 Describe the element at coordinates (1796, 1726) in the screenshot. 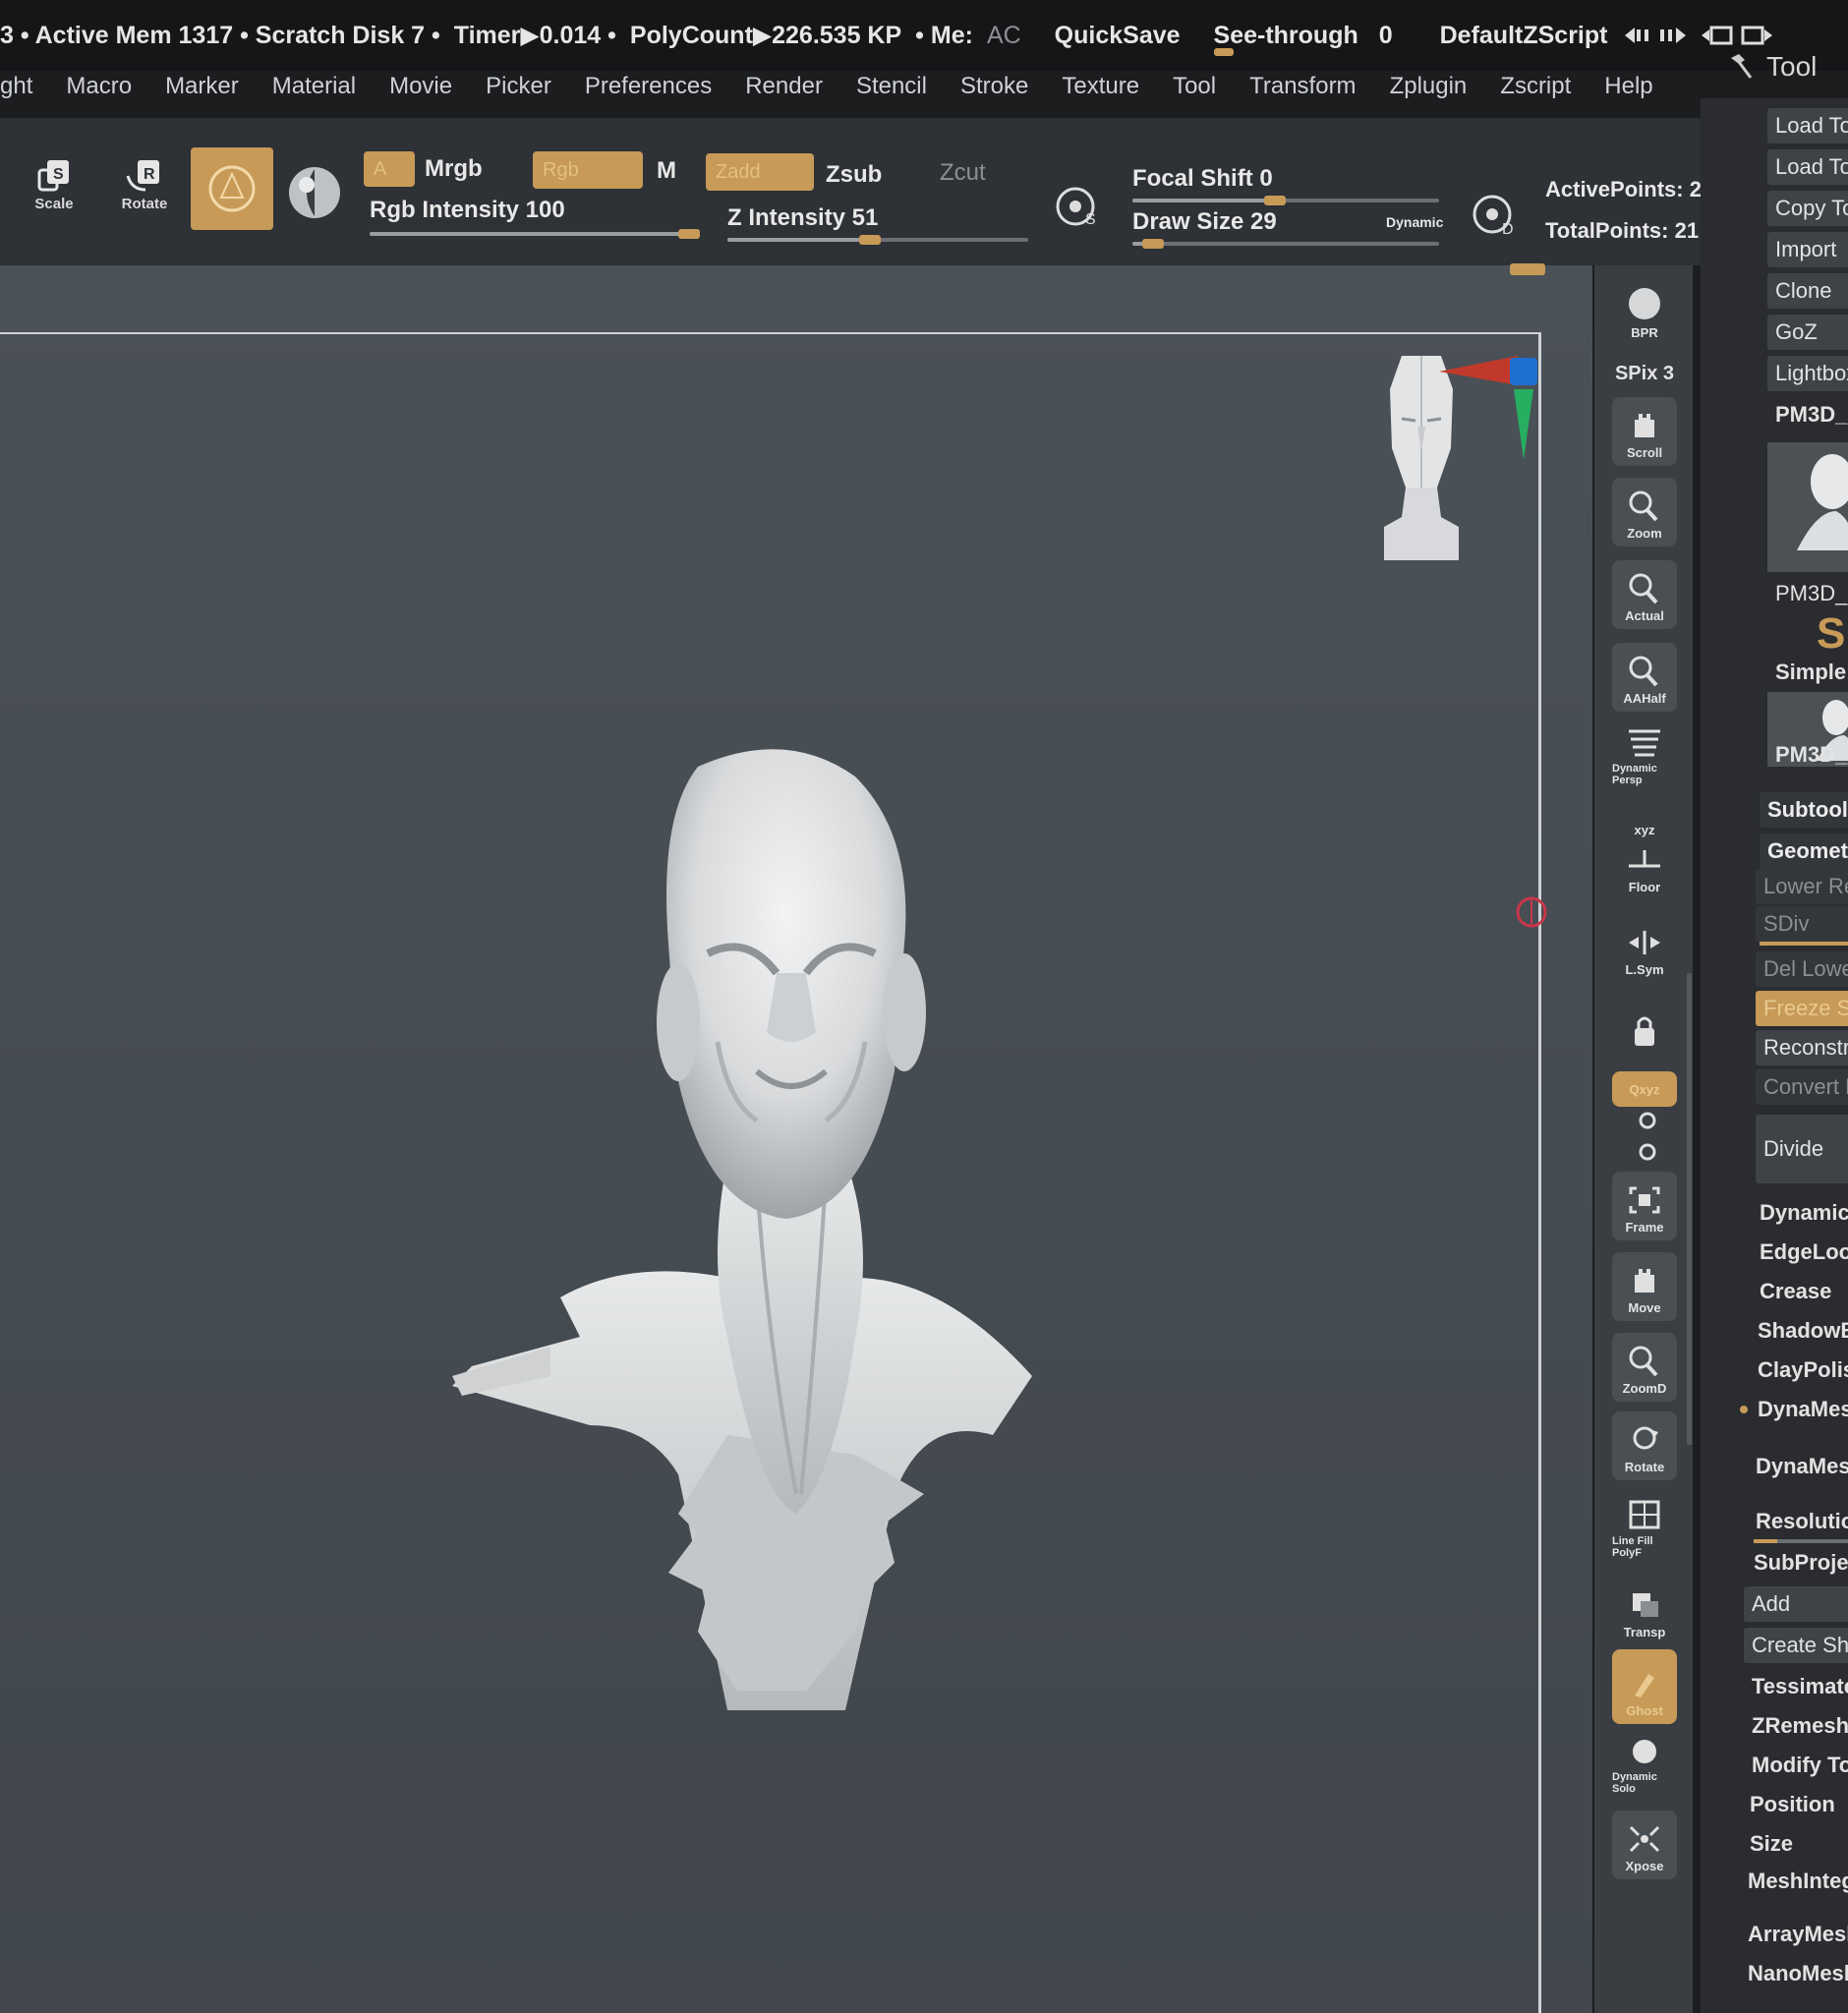

I see `zremesher-button: ZRemesher` at that location.